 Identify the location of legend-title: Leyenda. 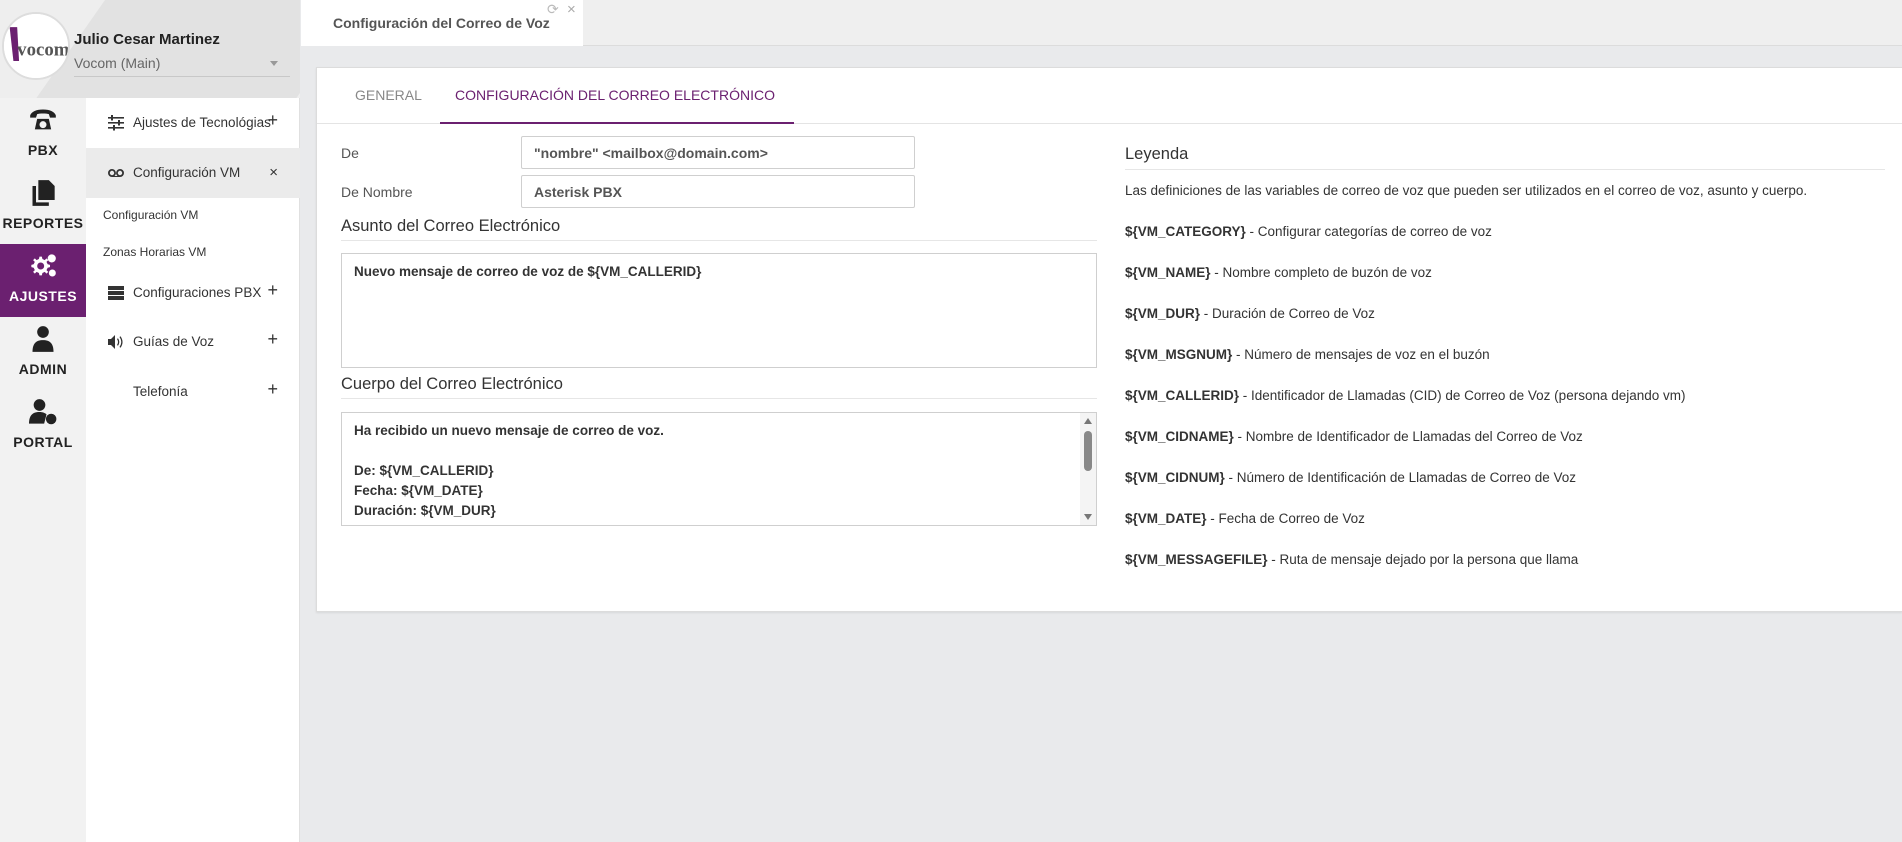
(1505, 157).